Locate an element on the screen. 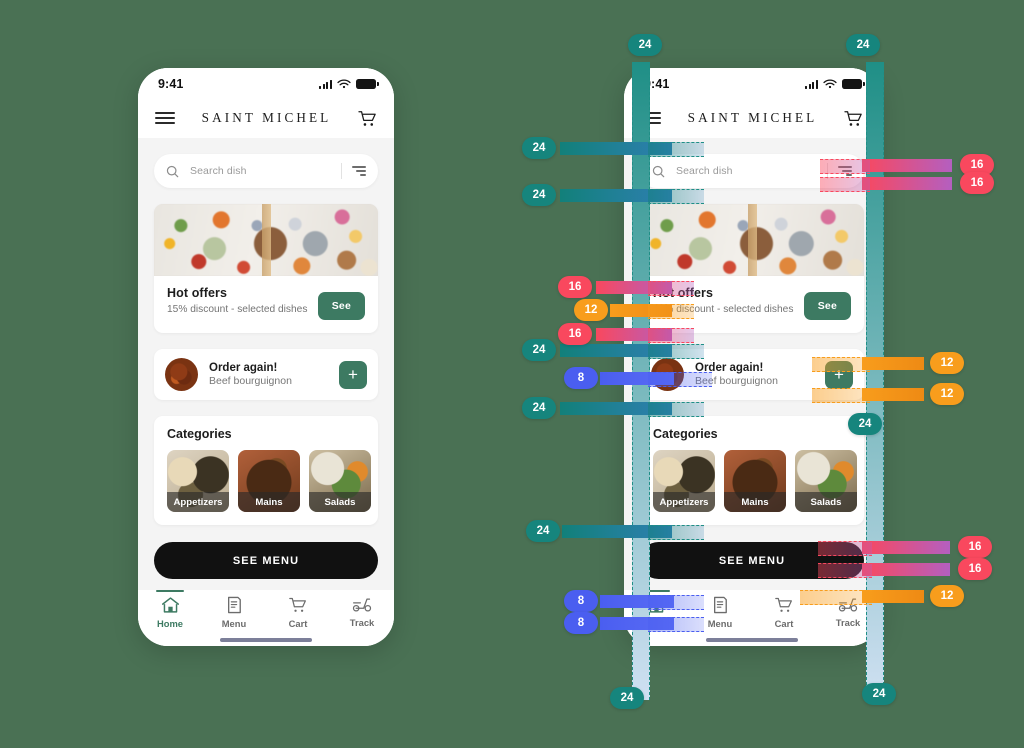  app-header: SAINT MICHEL is located at coordinates (266, 118).